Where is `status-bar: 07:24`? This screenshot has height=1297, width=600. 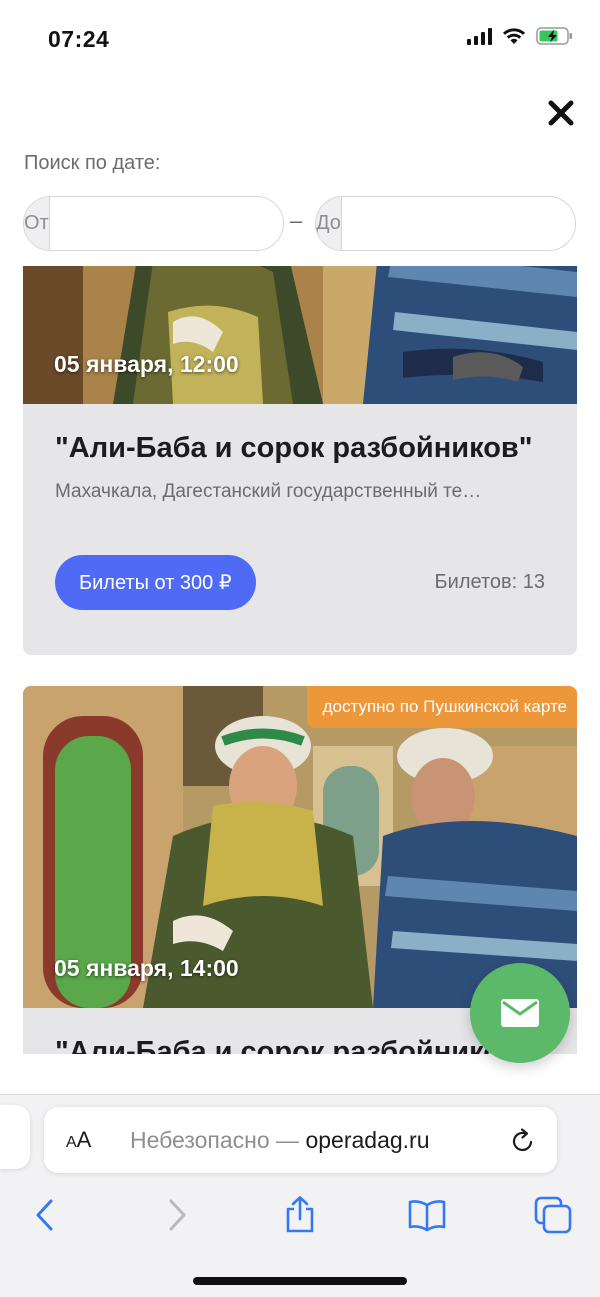
status-bar: 07:24 is located at coordinates (300, 40).